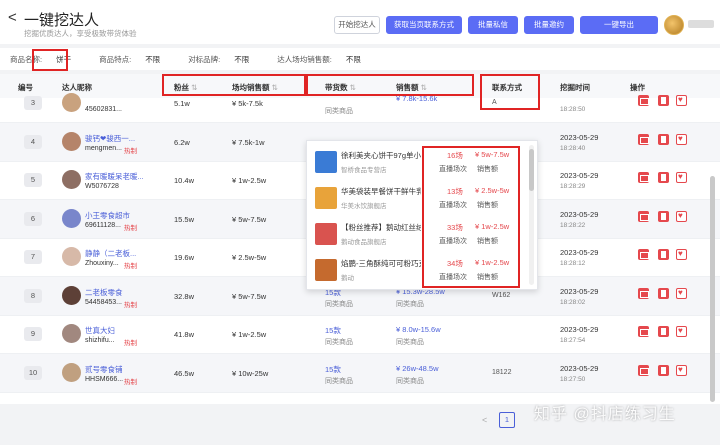  What do you see at coordinates (507, 420) in the screenshot?
I see `page-1-button: 1` at bounding box center [507, 420].